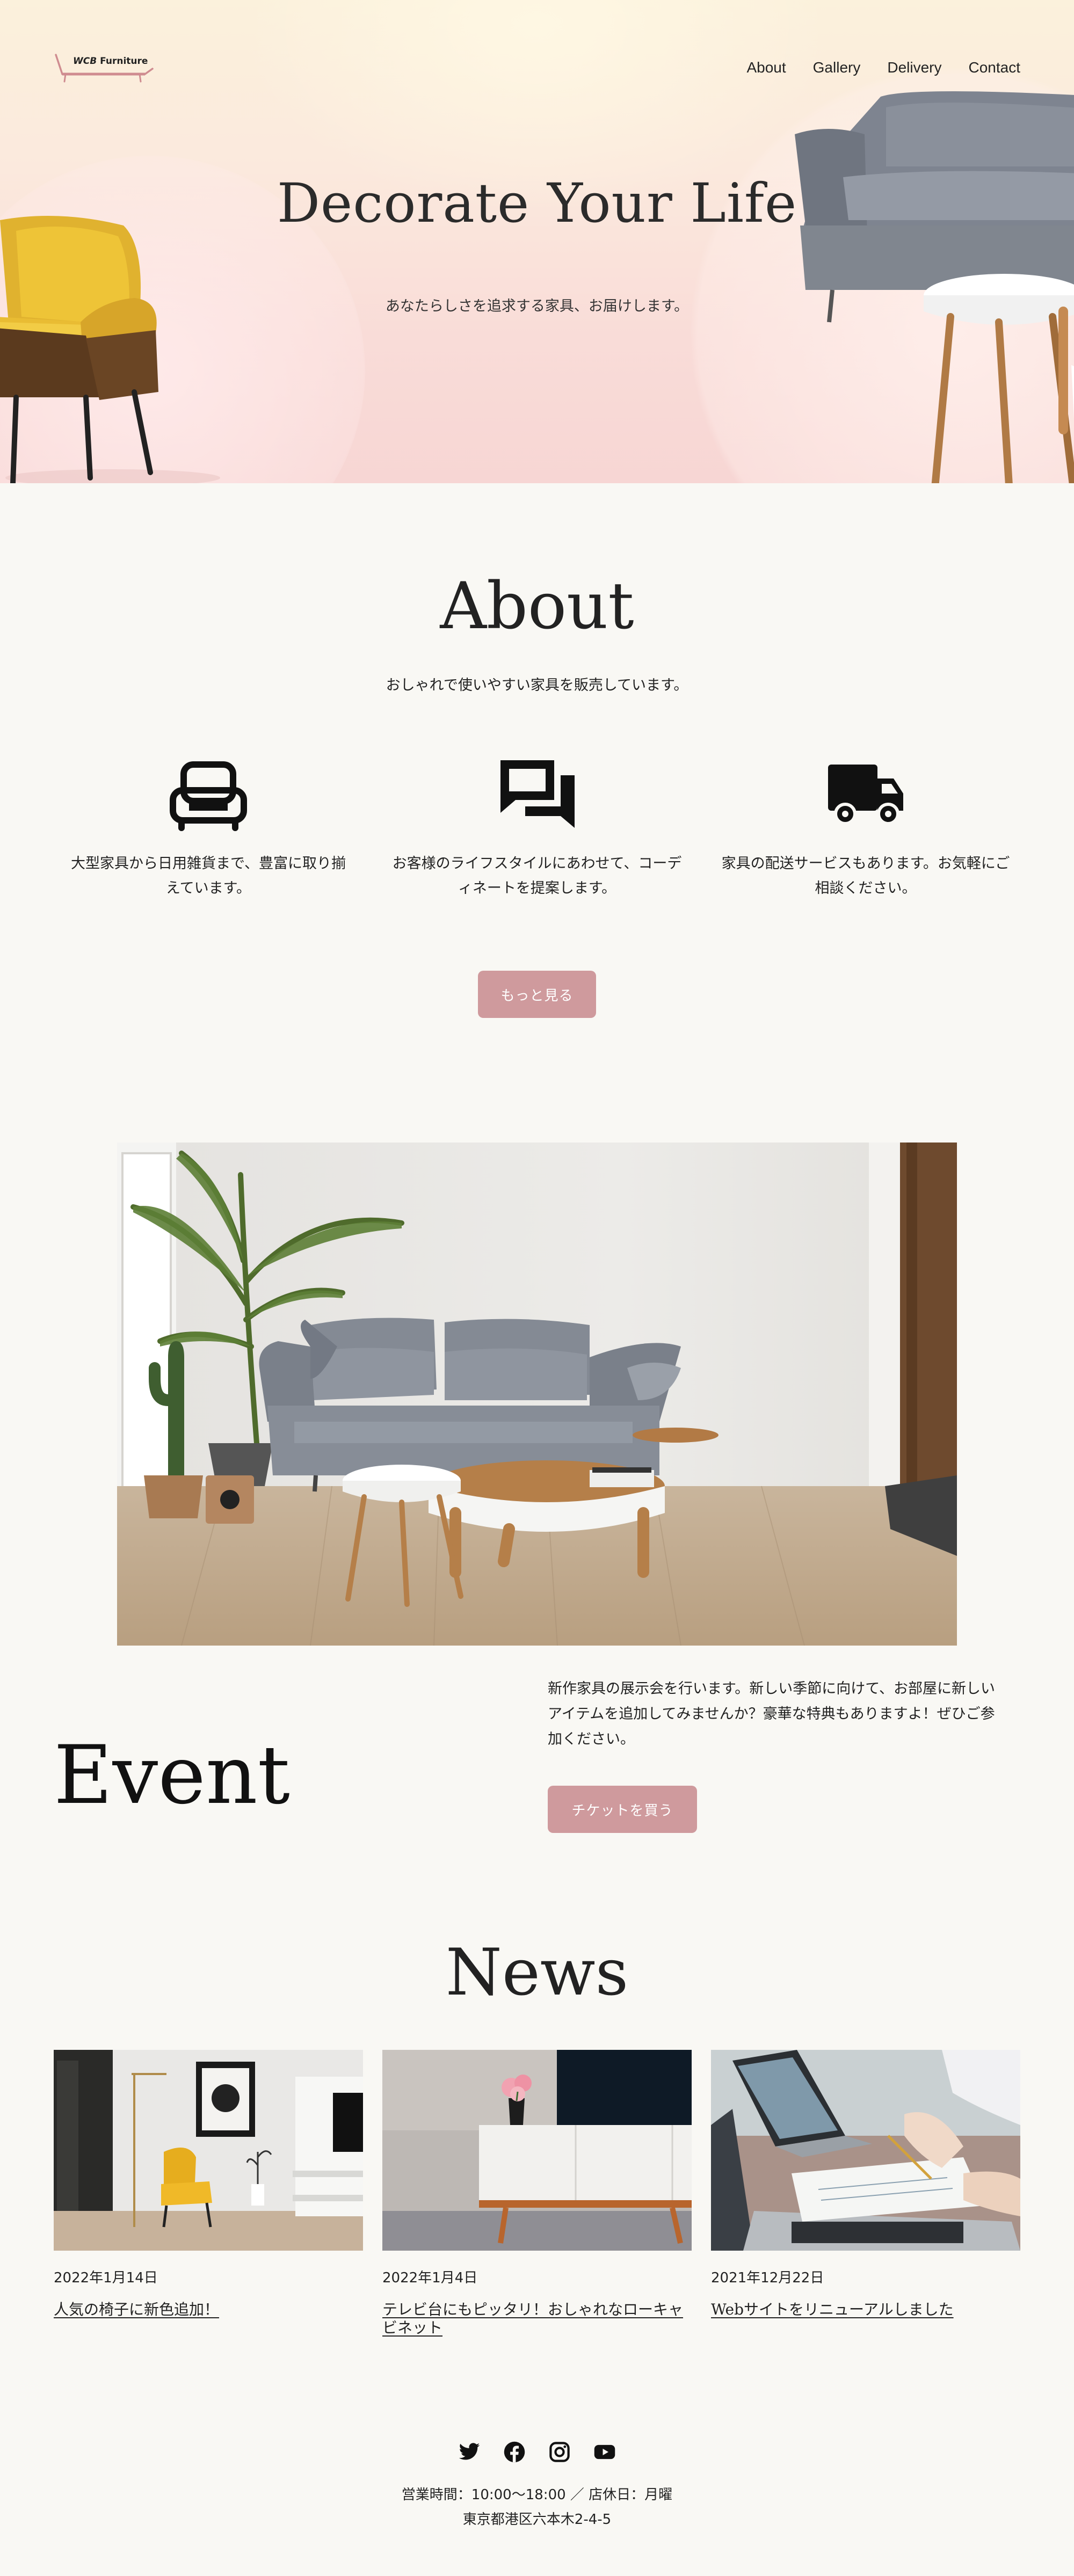 The width and height of the screenshot is (1074, 2576). I want to click on news-card: 2022年1月4日 テレビ台にもピッタリ！おしゃれなローキャ ビネット, so click(537, 2193).